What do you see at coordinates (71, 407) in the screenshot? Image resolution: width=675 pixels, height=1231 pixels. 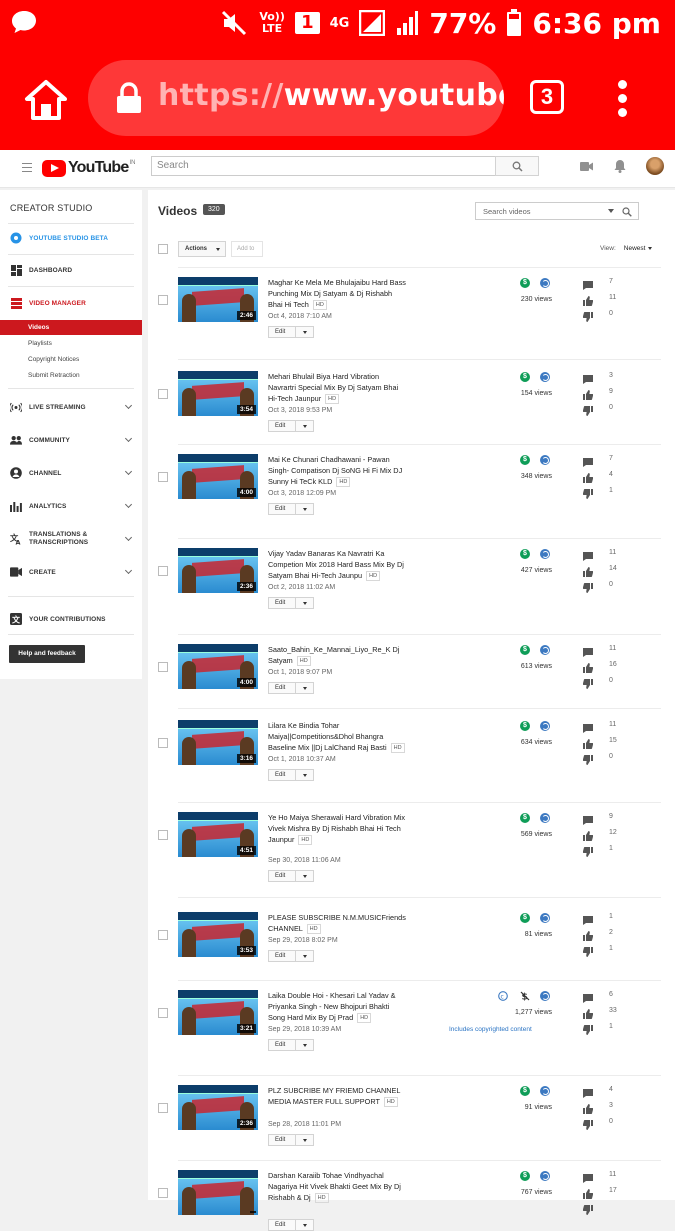 I see `sidebar-item-live-streaming: LIVE STREAMING` at bounding box center [71, 407].